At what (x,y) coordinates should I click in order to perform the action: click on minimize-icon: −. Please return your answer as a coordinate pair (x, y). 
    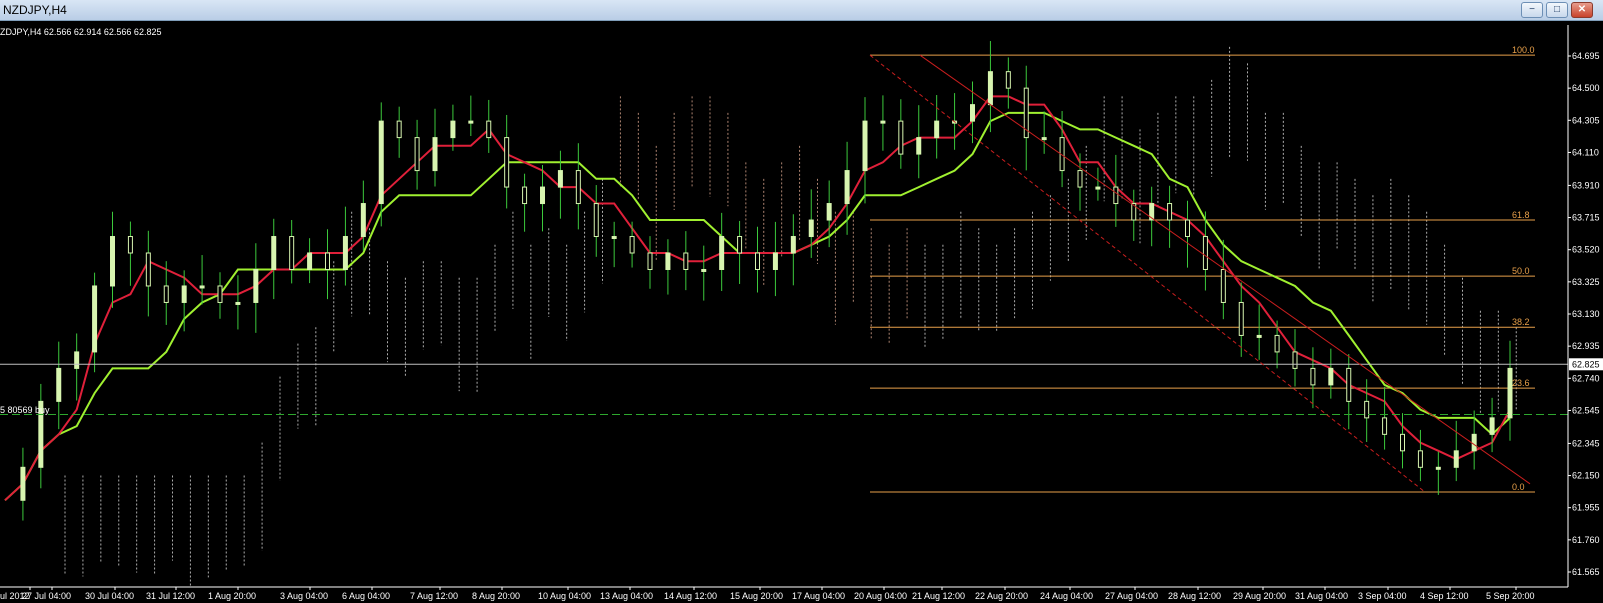
    Looking at the image, I should click on (1532, 9).